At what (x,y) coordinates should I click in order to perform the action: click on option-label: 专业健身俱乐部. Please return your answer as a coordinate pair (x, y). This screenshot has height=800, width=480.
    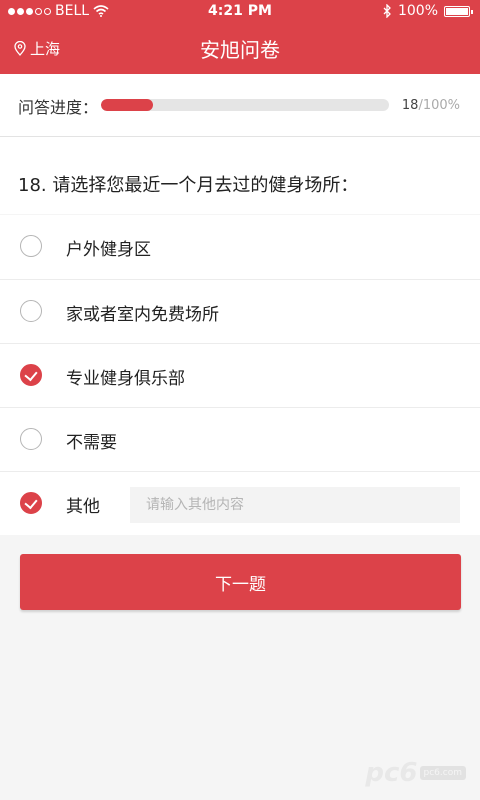
    Looking at the image, I should click on (125, 379).